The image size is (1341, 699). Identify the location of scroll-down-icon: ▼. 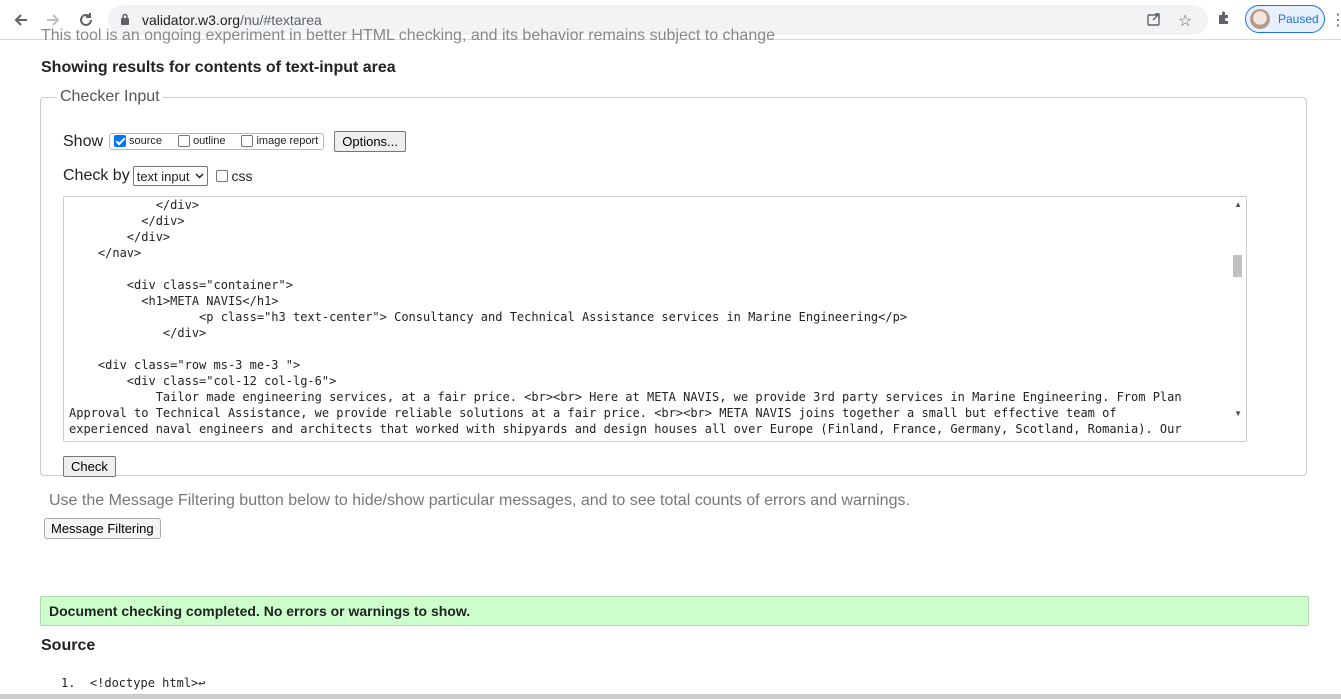
(1238, 413).